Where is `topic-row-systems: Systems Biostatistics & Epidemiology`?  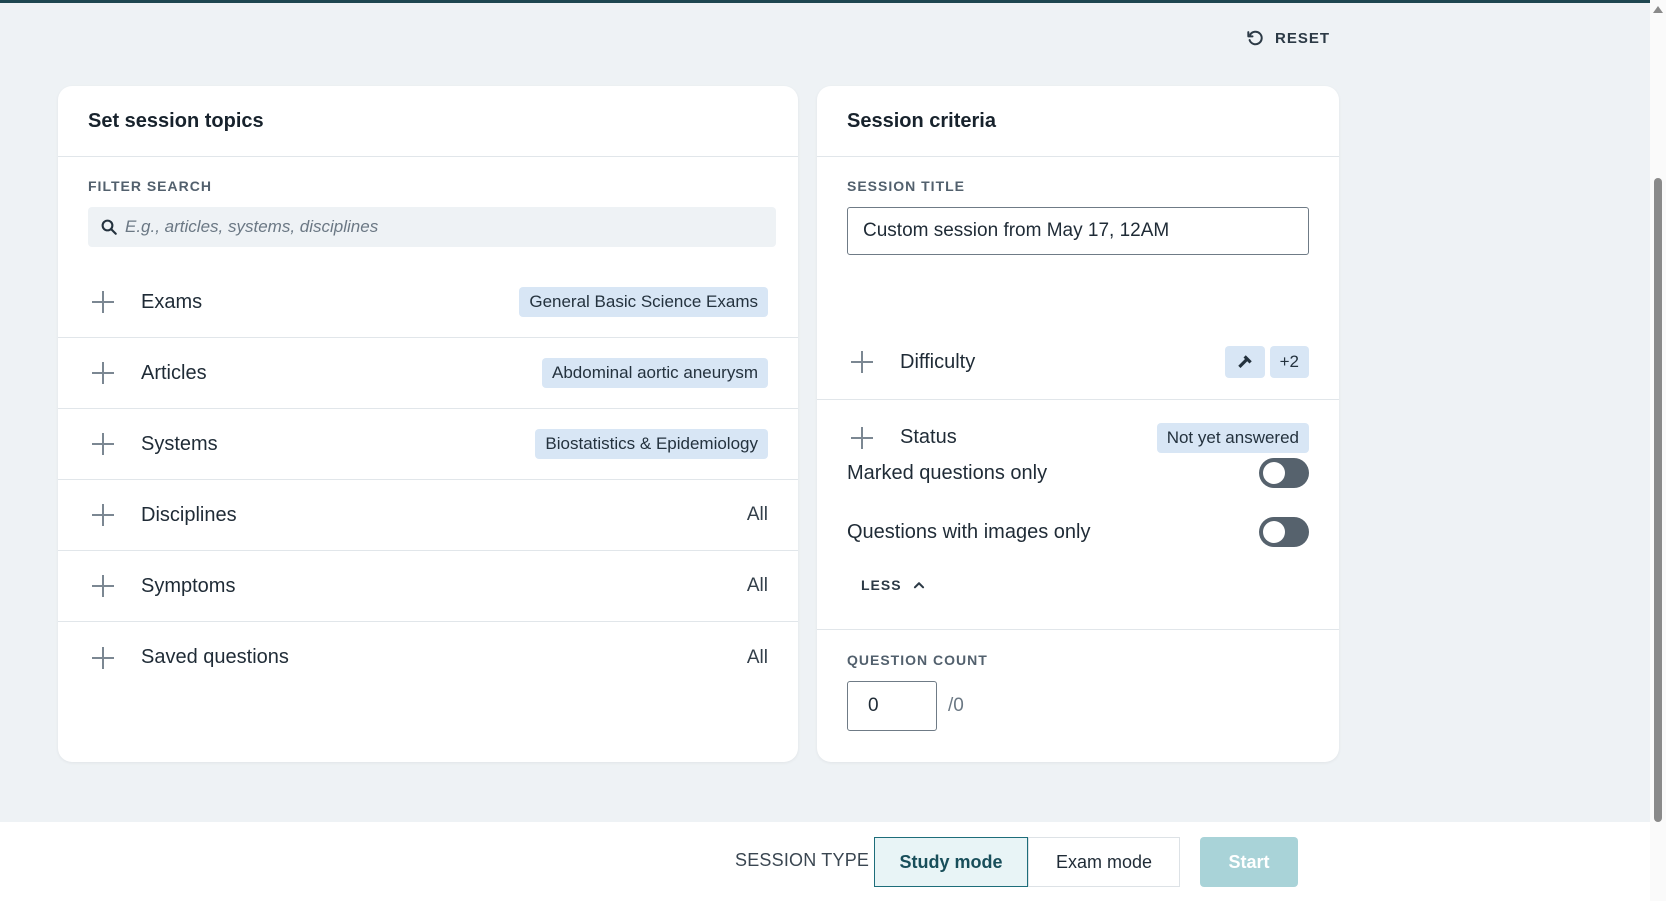
topic-row-systems: Systems Biostatistics & Epidemiology is located at coordinates (428, 444).